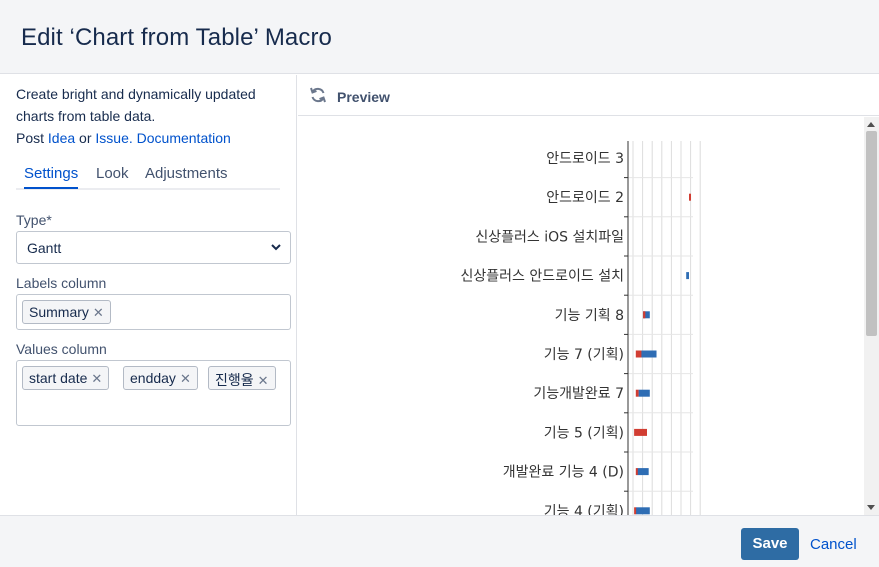  What do you see at coordinates (153, 247) in the screenshot?
I see `type-select: Gantt` at bounding box center [153, 247].